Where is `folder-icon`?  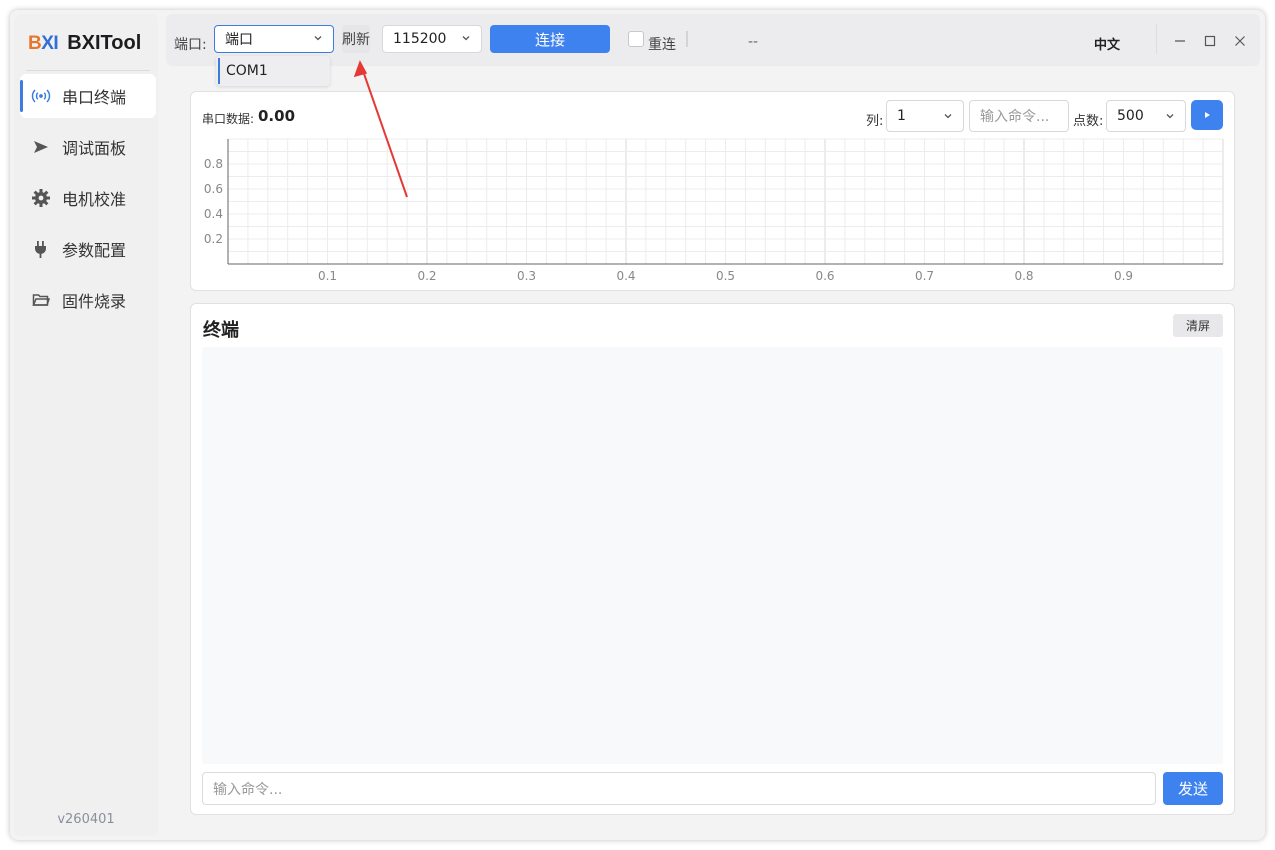
folder-icon is located at coordinates (41, 300).